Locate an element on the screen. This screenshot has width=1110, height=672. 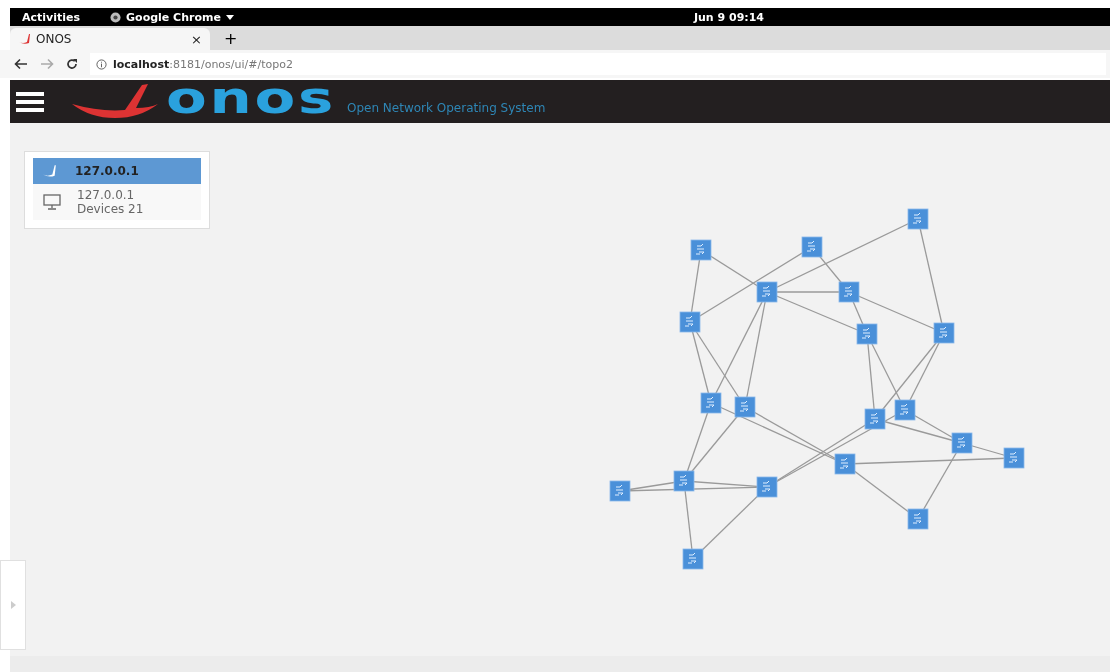
address-field: localhost:8181/onos/ui/#/topo2 is located at coordinates (598, 64).